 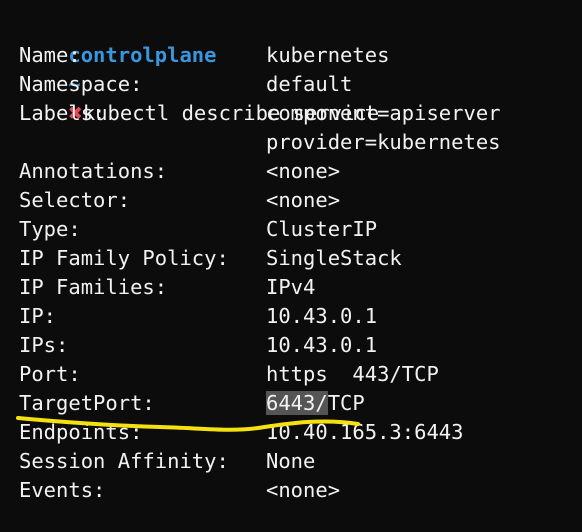 What do you see at coordinates (50, 55) in the screenshot?
I see `field-key: Name:` at bounding box center [50, 55].